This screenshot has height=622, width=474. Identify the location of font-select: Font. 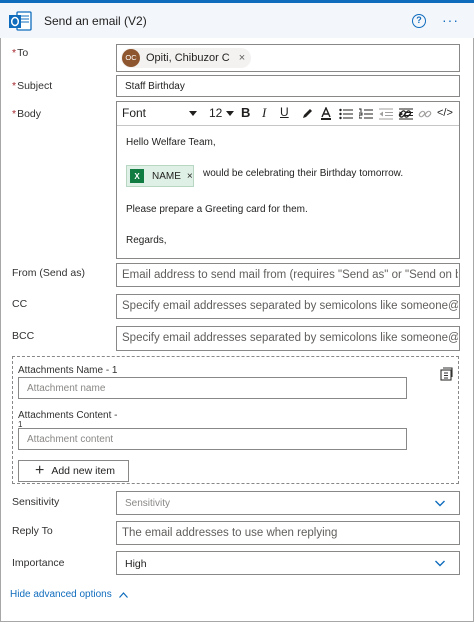
(134, 113).